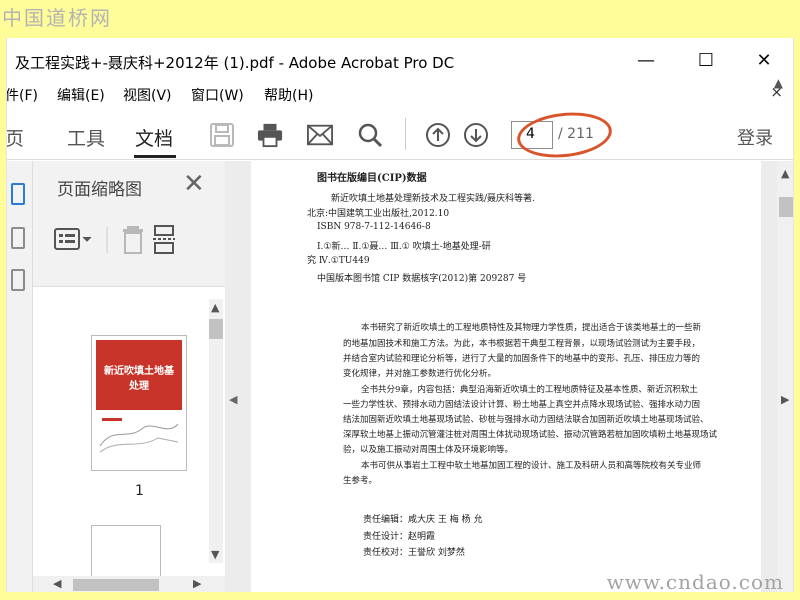 The width and height of the screenshot is (800, 600). What do you see at coordinates (755, 137) in the screenshot?
I see `login-link: 登录` at bounding box center [755, 137].